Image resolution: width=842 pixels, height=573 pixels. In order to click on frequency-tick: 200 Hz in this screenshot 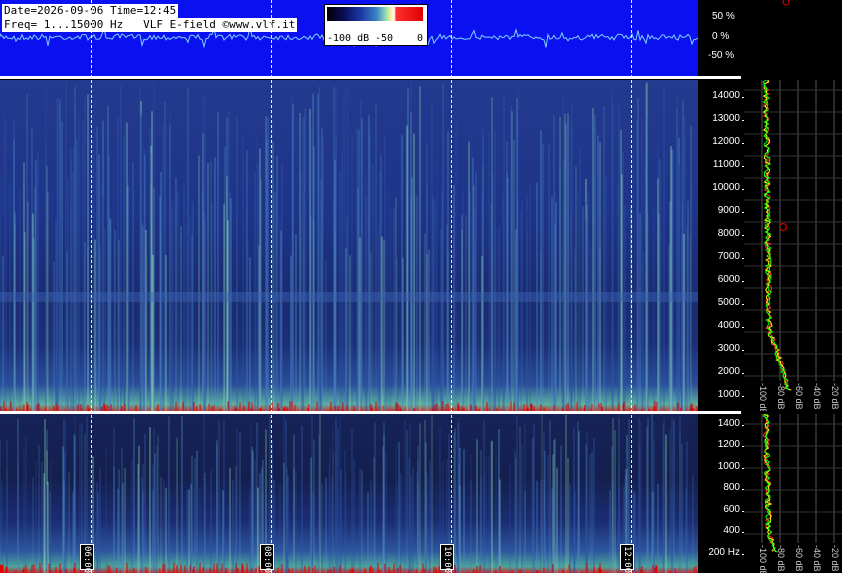, I will do `click(727, 552)`.